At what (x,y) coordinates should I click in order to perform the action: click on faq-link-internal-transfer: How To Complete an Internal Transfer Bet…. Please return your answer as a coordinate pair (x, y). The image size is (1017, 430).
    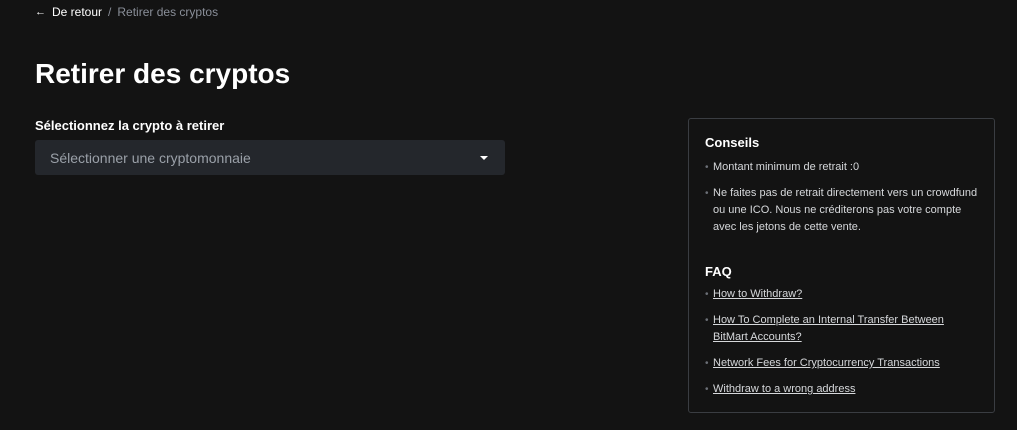
    Looking at the image, I should click on (828, 328).